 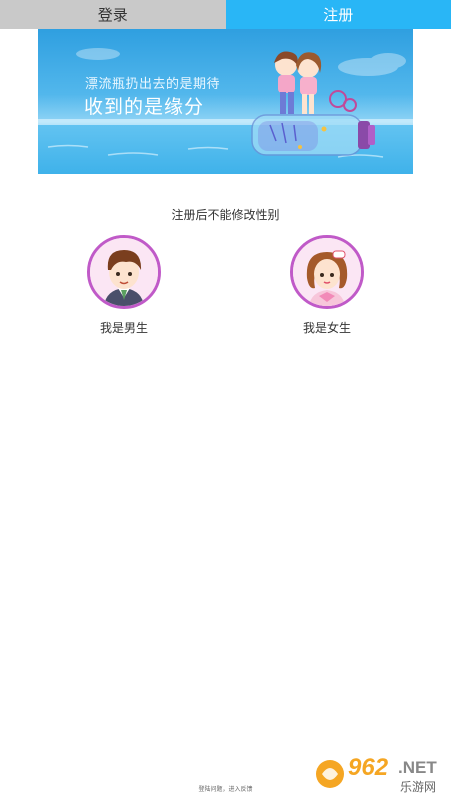 I want to click on tab-register: 注册, so click(x=338, y=14).